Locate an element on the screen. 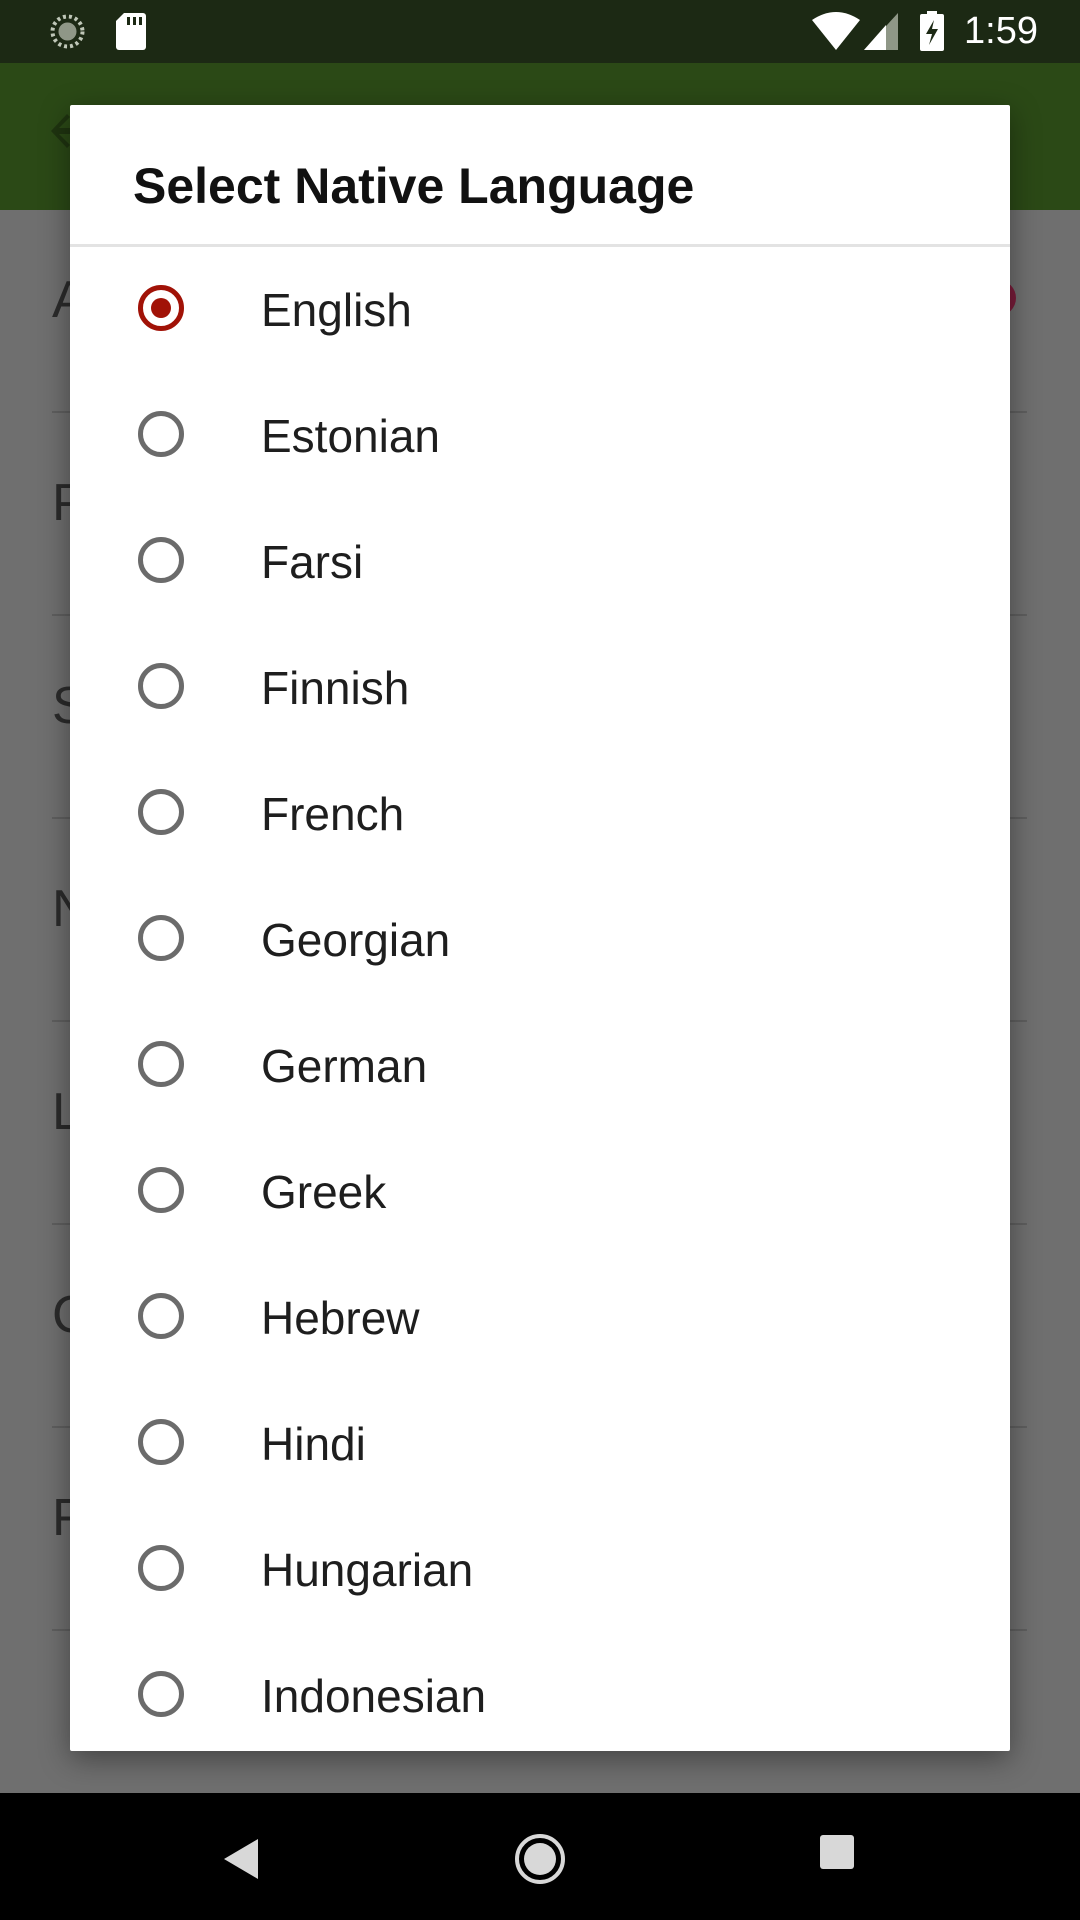 This screenshot has height=1920, width=1080. language-option-estonian: Estonian is located at coordinates (540, 436).